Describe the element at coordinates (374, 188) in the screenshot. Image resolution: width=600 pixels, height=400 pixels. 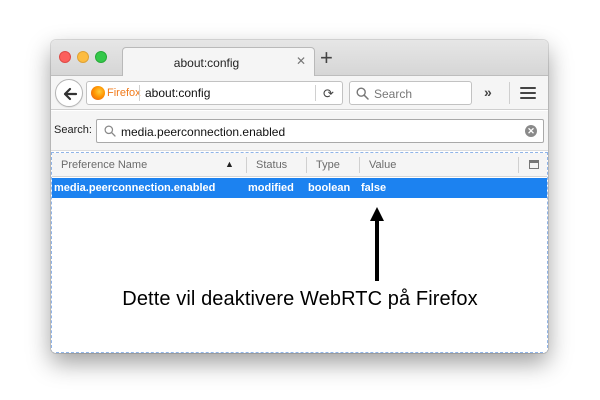
I see `cell-value: false` at that location.